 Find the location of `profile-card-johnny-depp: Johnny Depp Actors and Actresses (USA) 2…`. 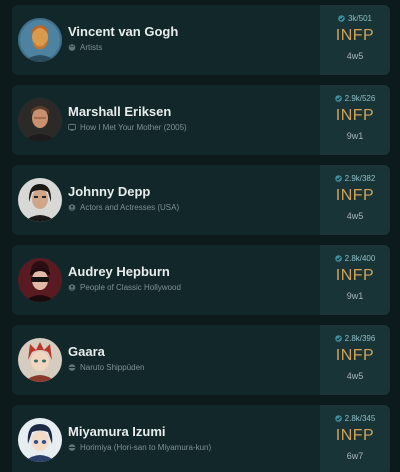

profile-card-johnny-depp: Johnny Depp Actors and Actresses (USA) 2… is located at coordinates (201, 200).